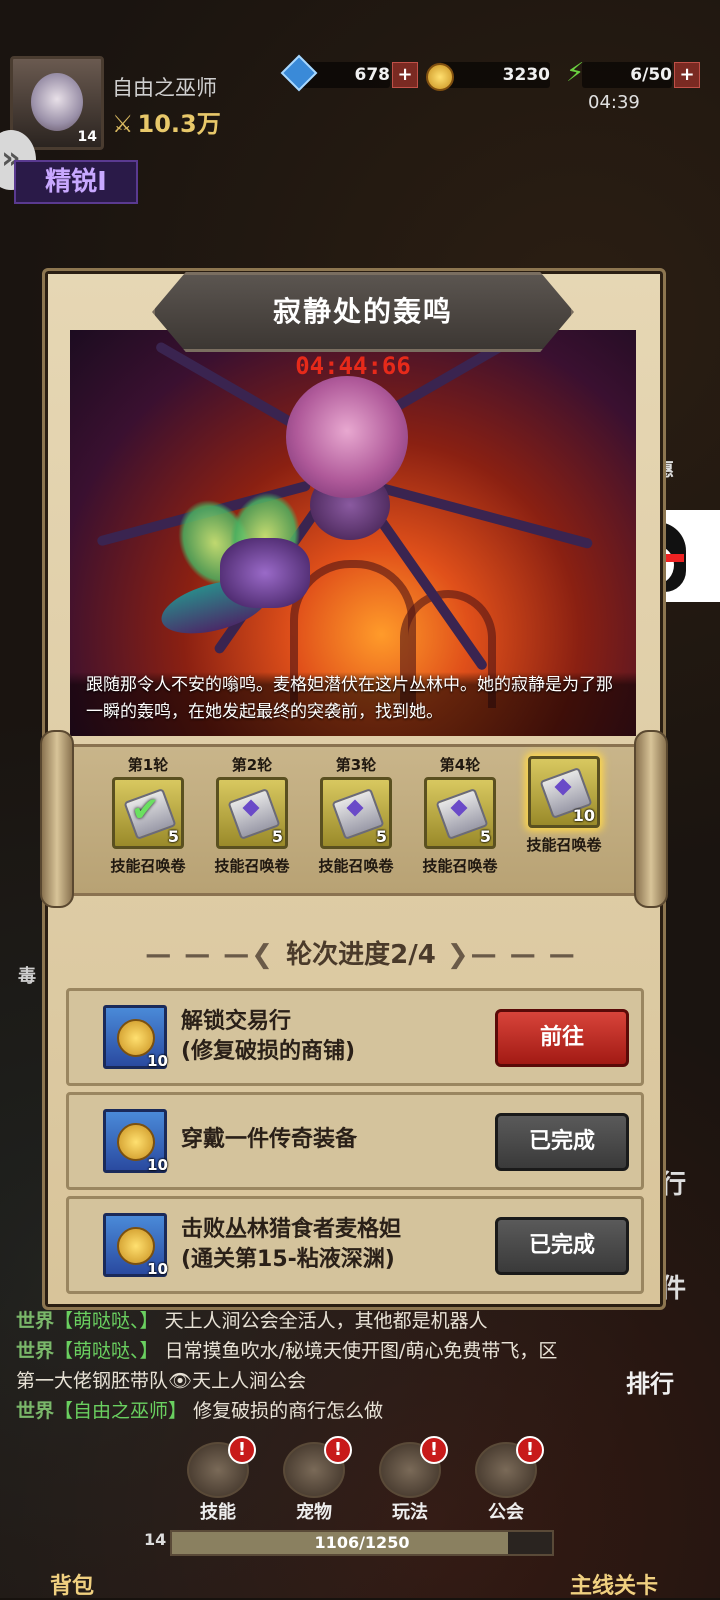 Image resolution: width=720 pixels, height=1600 pixels. I want to click on task-row: 10 解锁交易行 (修复破损的商铺) 前往, so click(355, 1037).